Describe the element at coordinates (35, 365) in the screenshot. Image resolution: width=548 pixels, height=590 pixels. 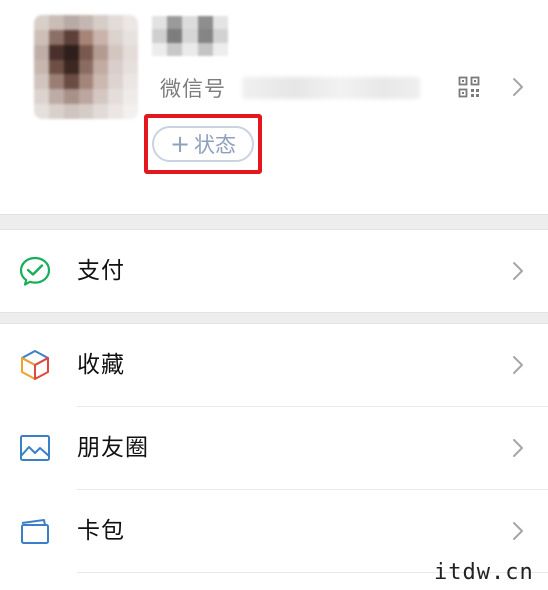
I see `favorites-cube-icon` at that location.